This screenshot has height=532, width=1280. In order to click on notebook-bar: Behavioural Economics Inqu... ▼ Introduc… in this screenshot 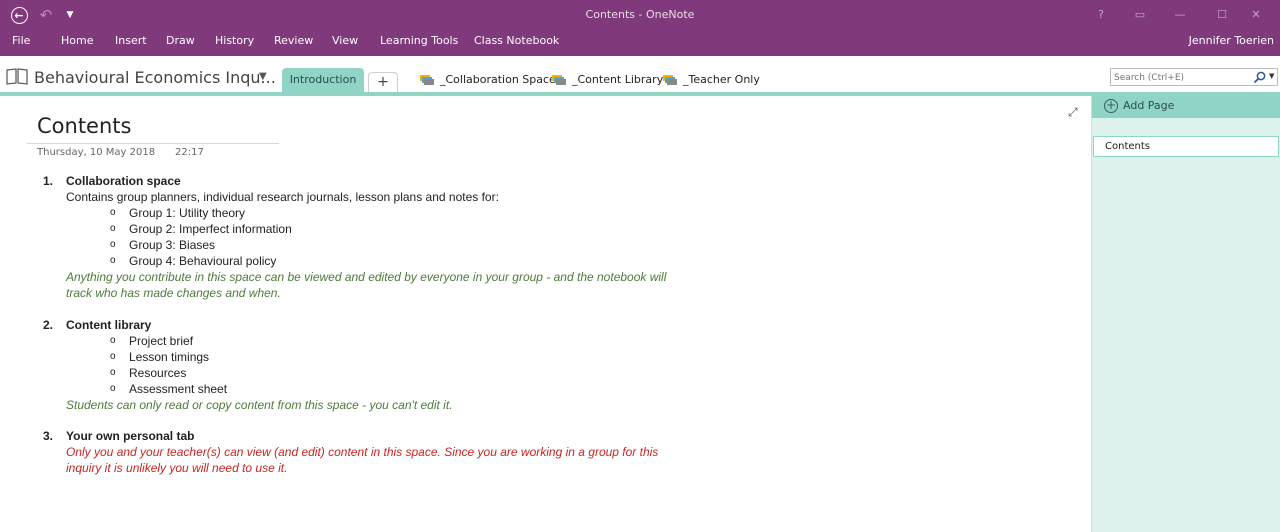, I will do `click(640, 76)`.